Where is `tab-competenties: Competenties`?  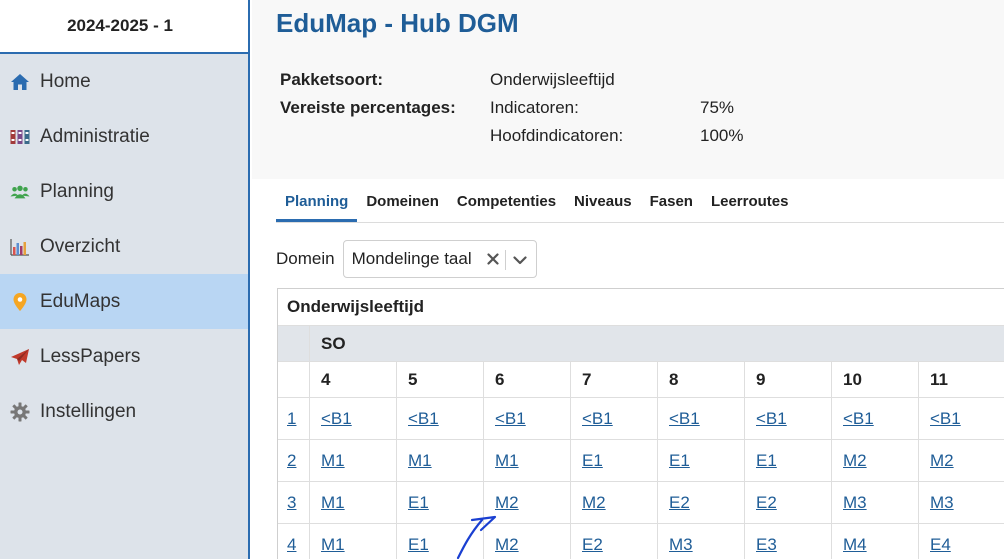
tab-competenties: Competenties is located at coordinates (506, 207).